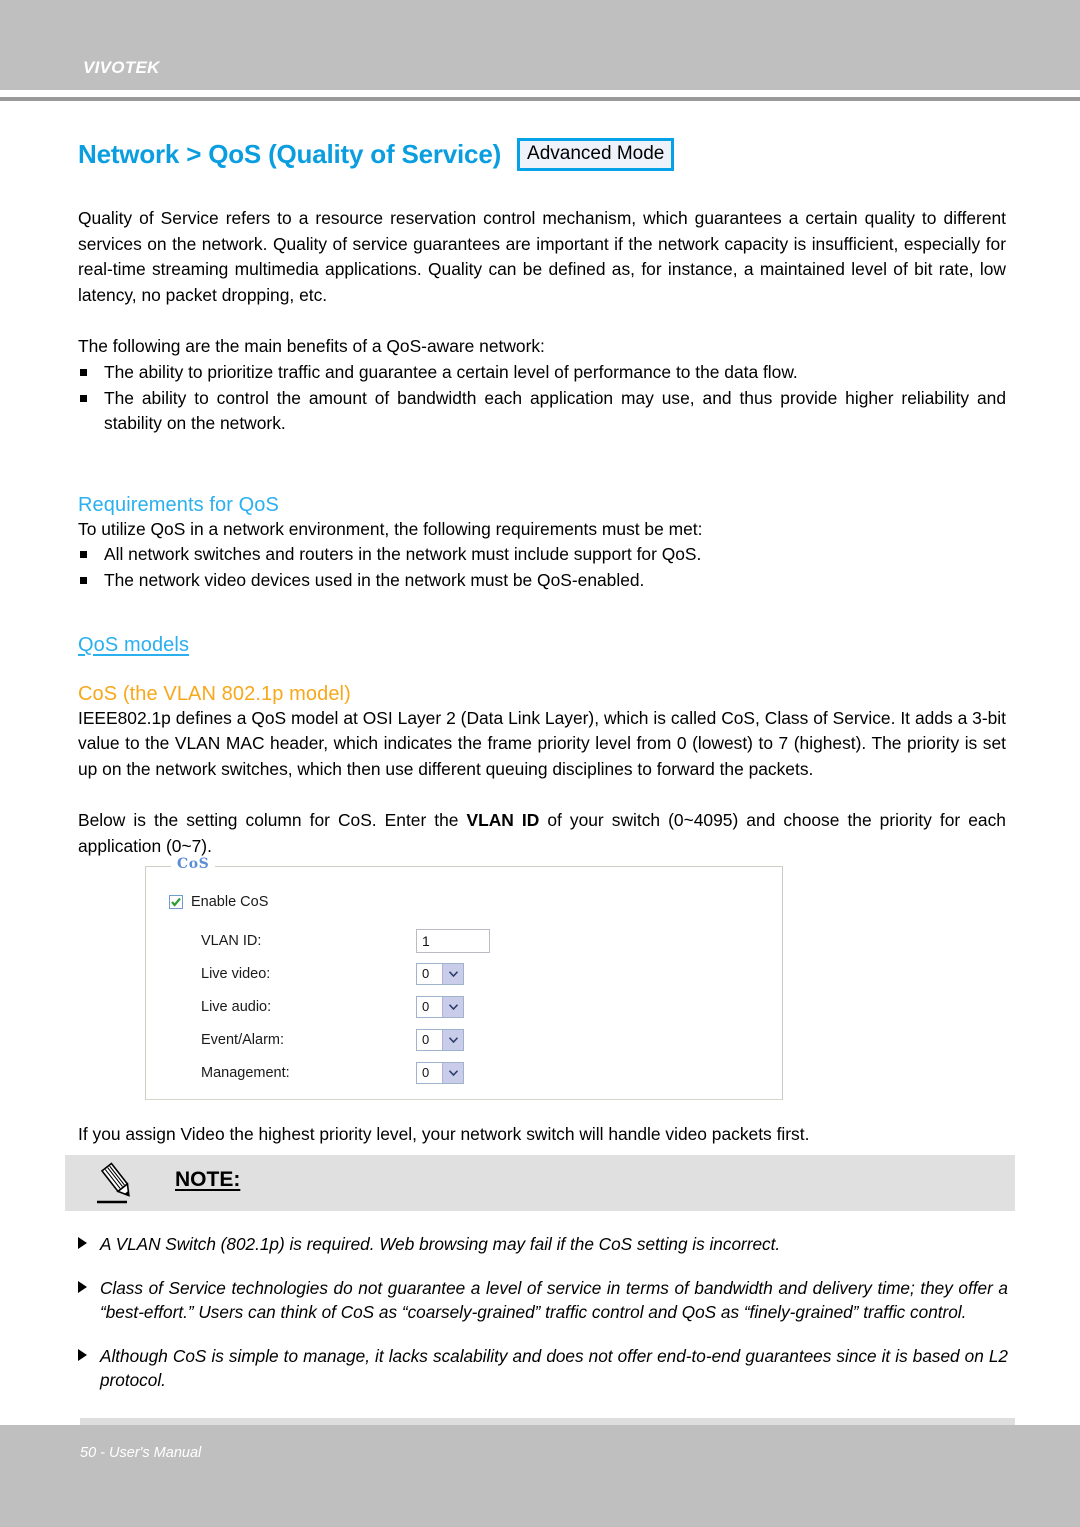 This screenshot has height=1527, width=1080. I want to click on check-icon, so click(176, 902).